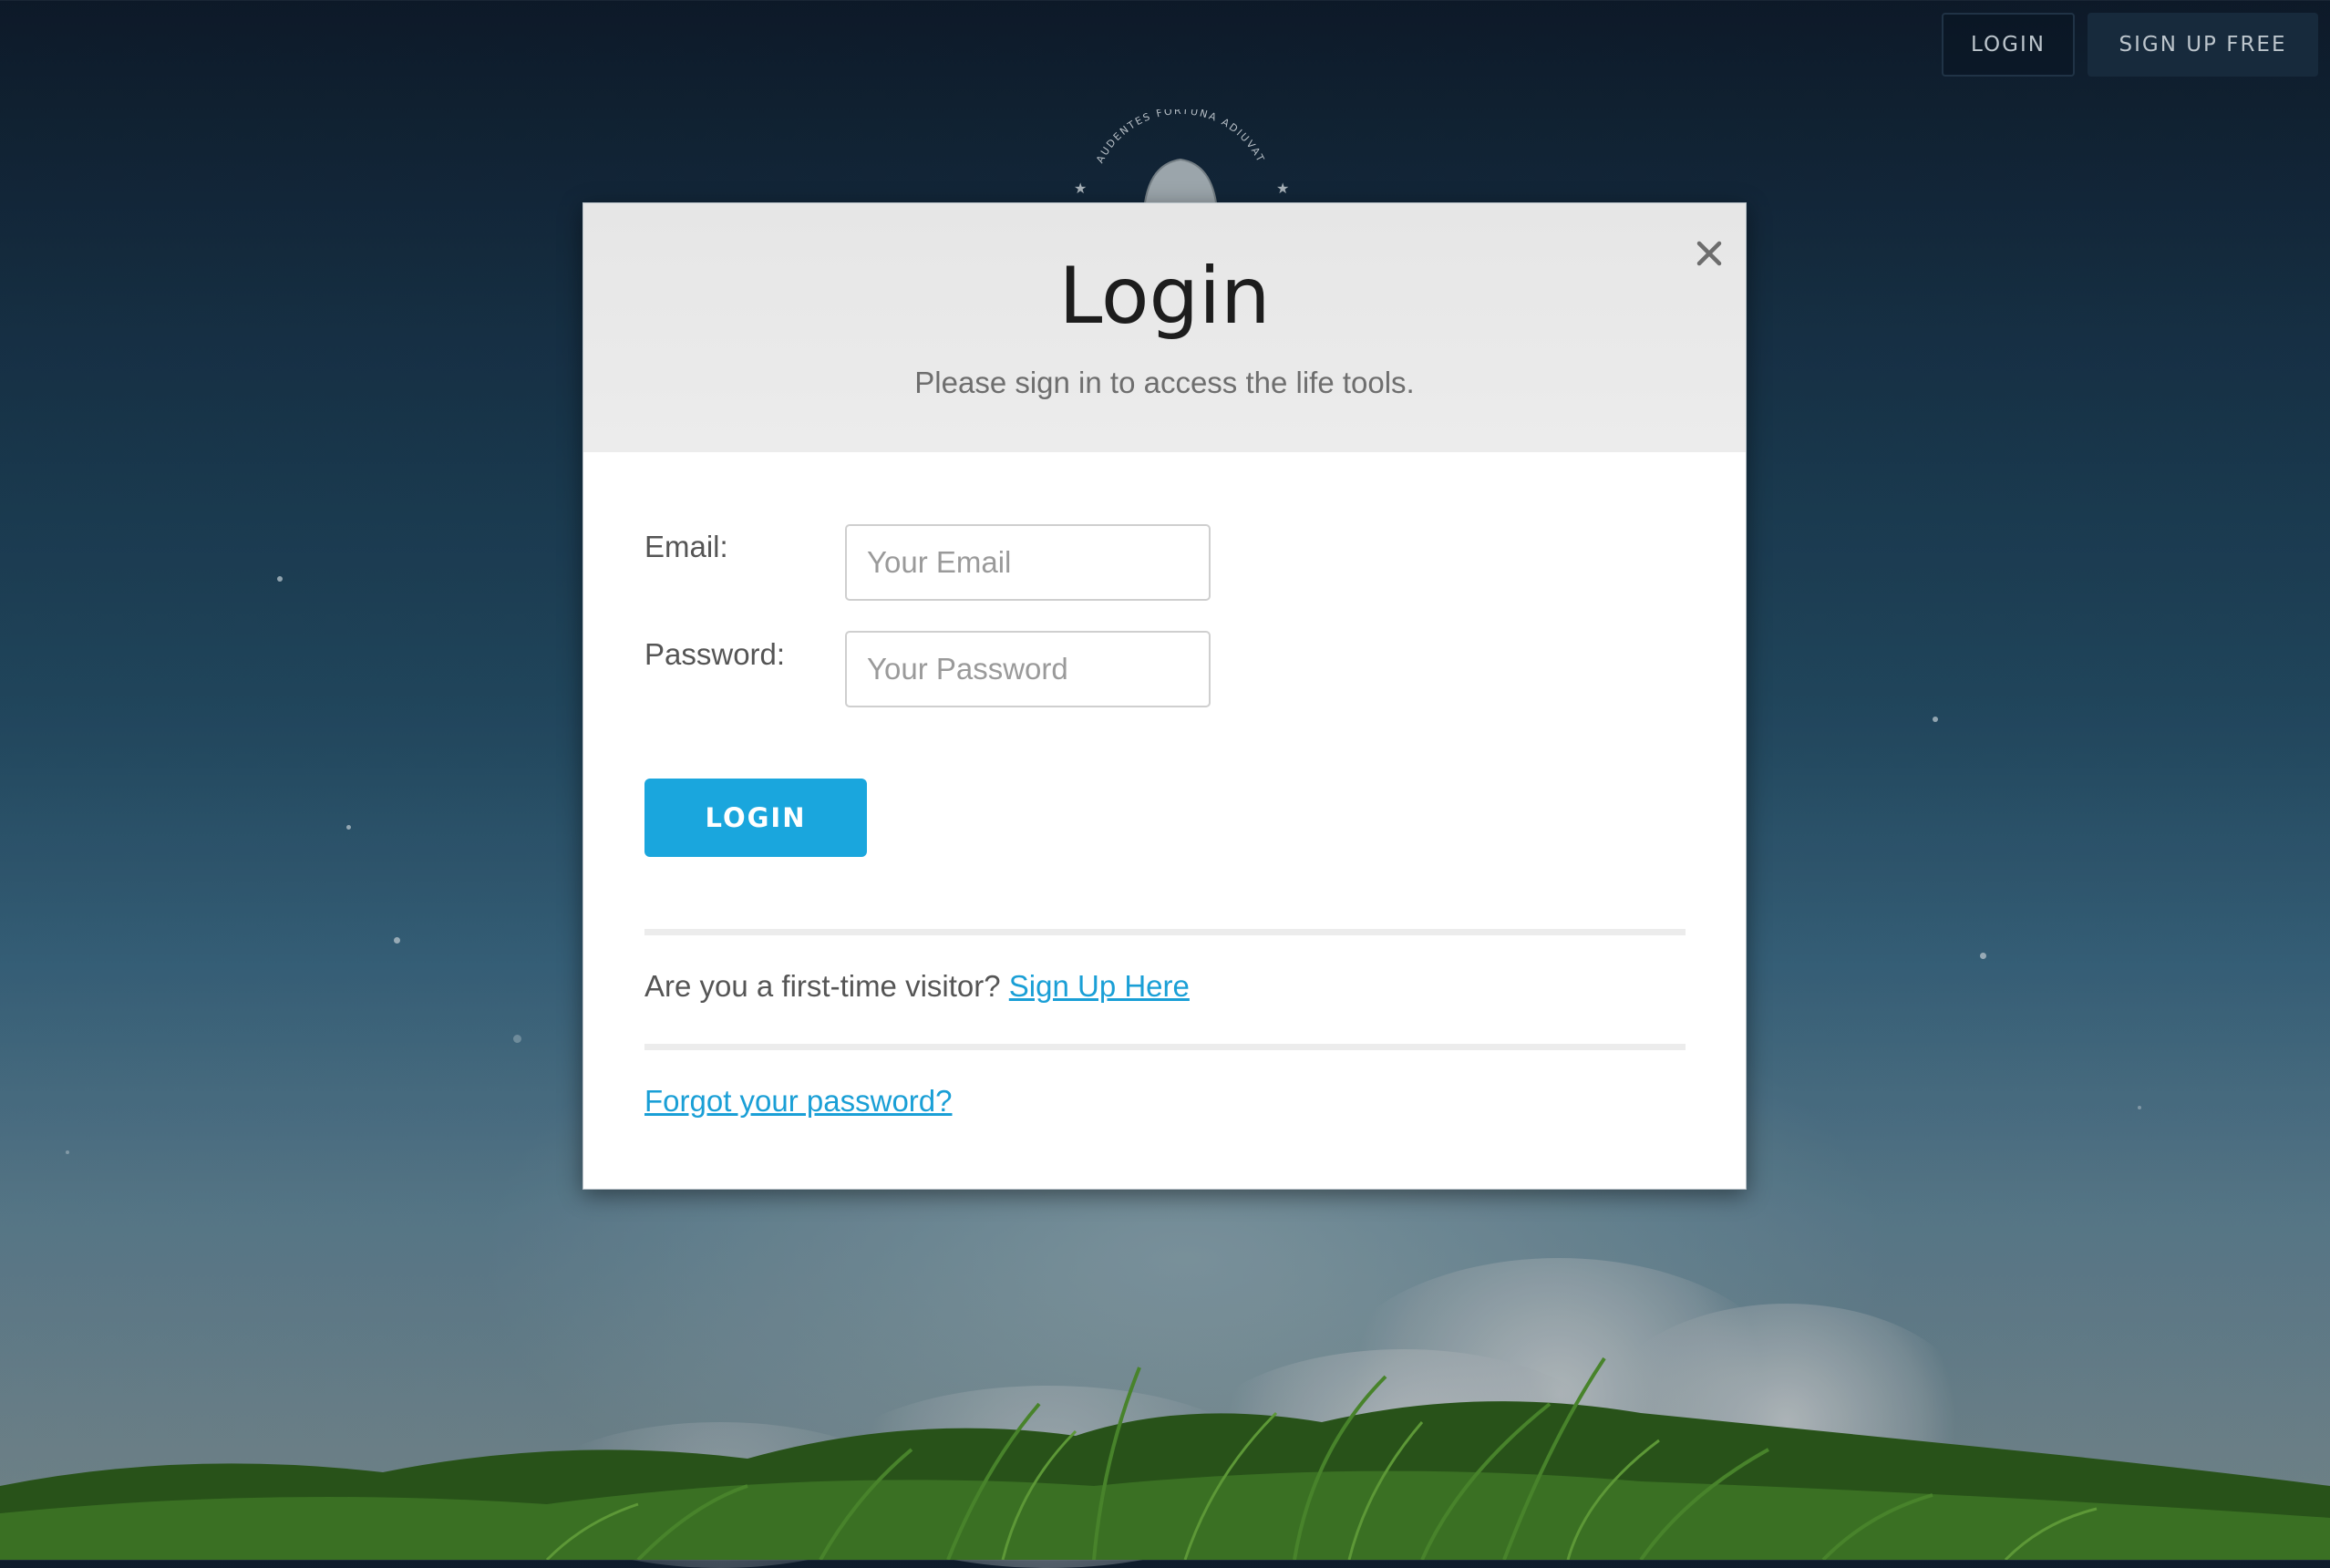 The width and height of the screenshot is (2330, 1568). Describe the element at coordinates (1164, 382) in the screenshot. I see `modal-subtitle: Please sign in to access the life tools.` at that location.